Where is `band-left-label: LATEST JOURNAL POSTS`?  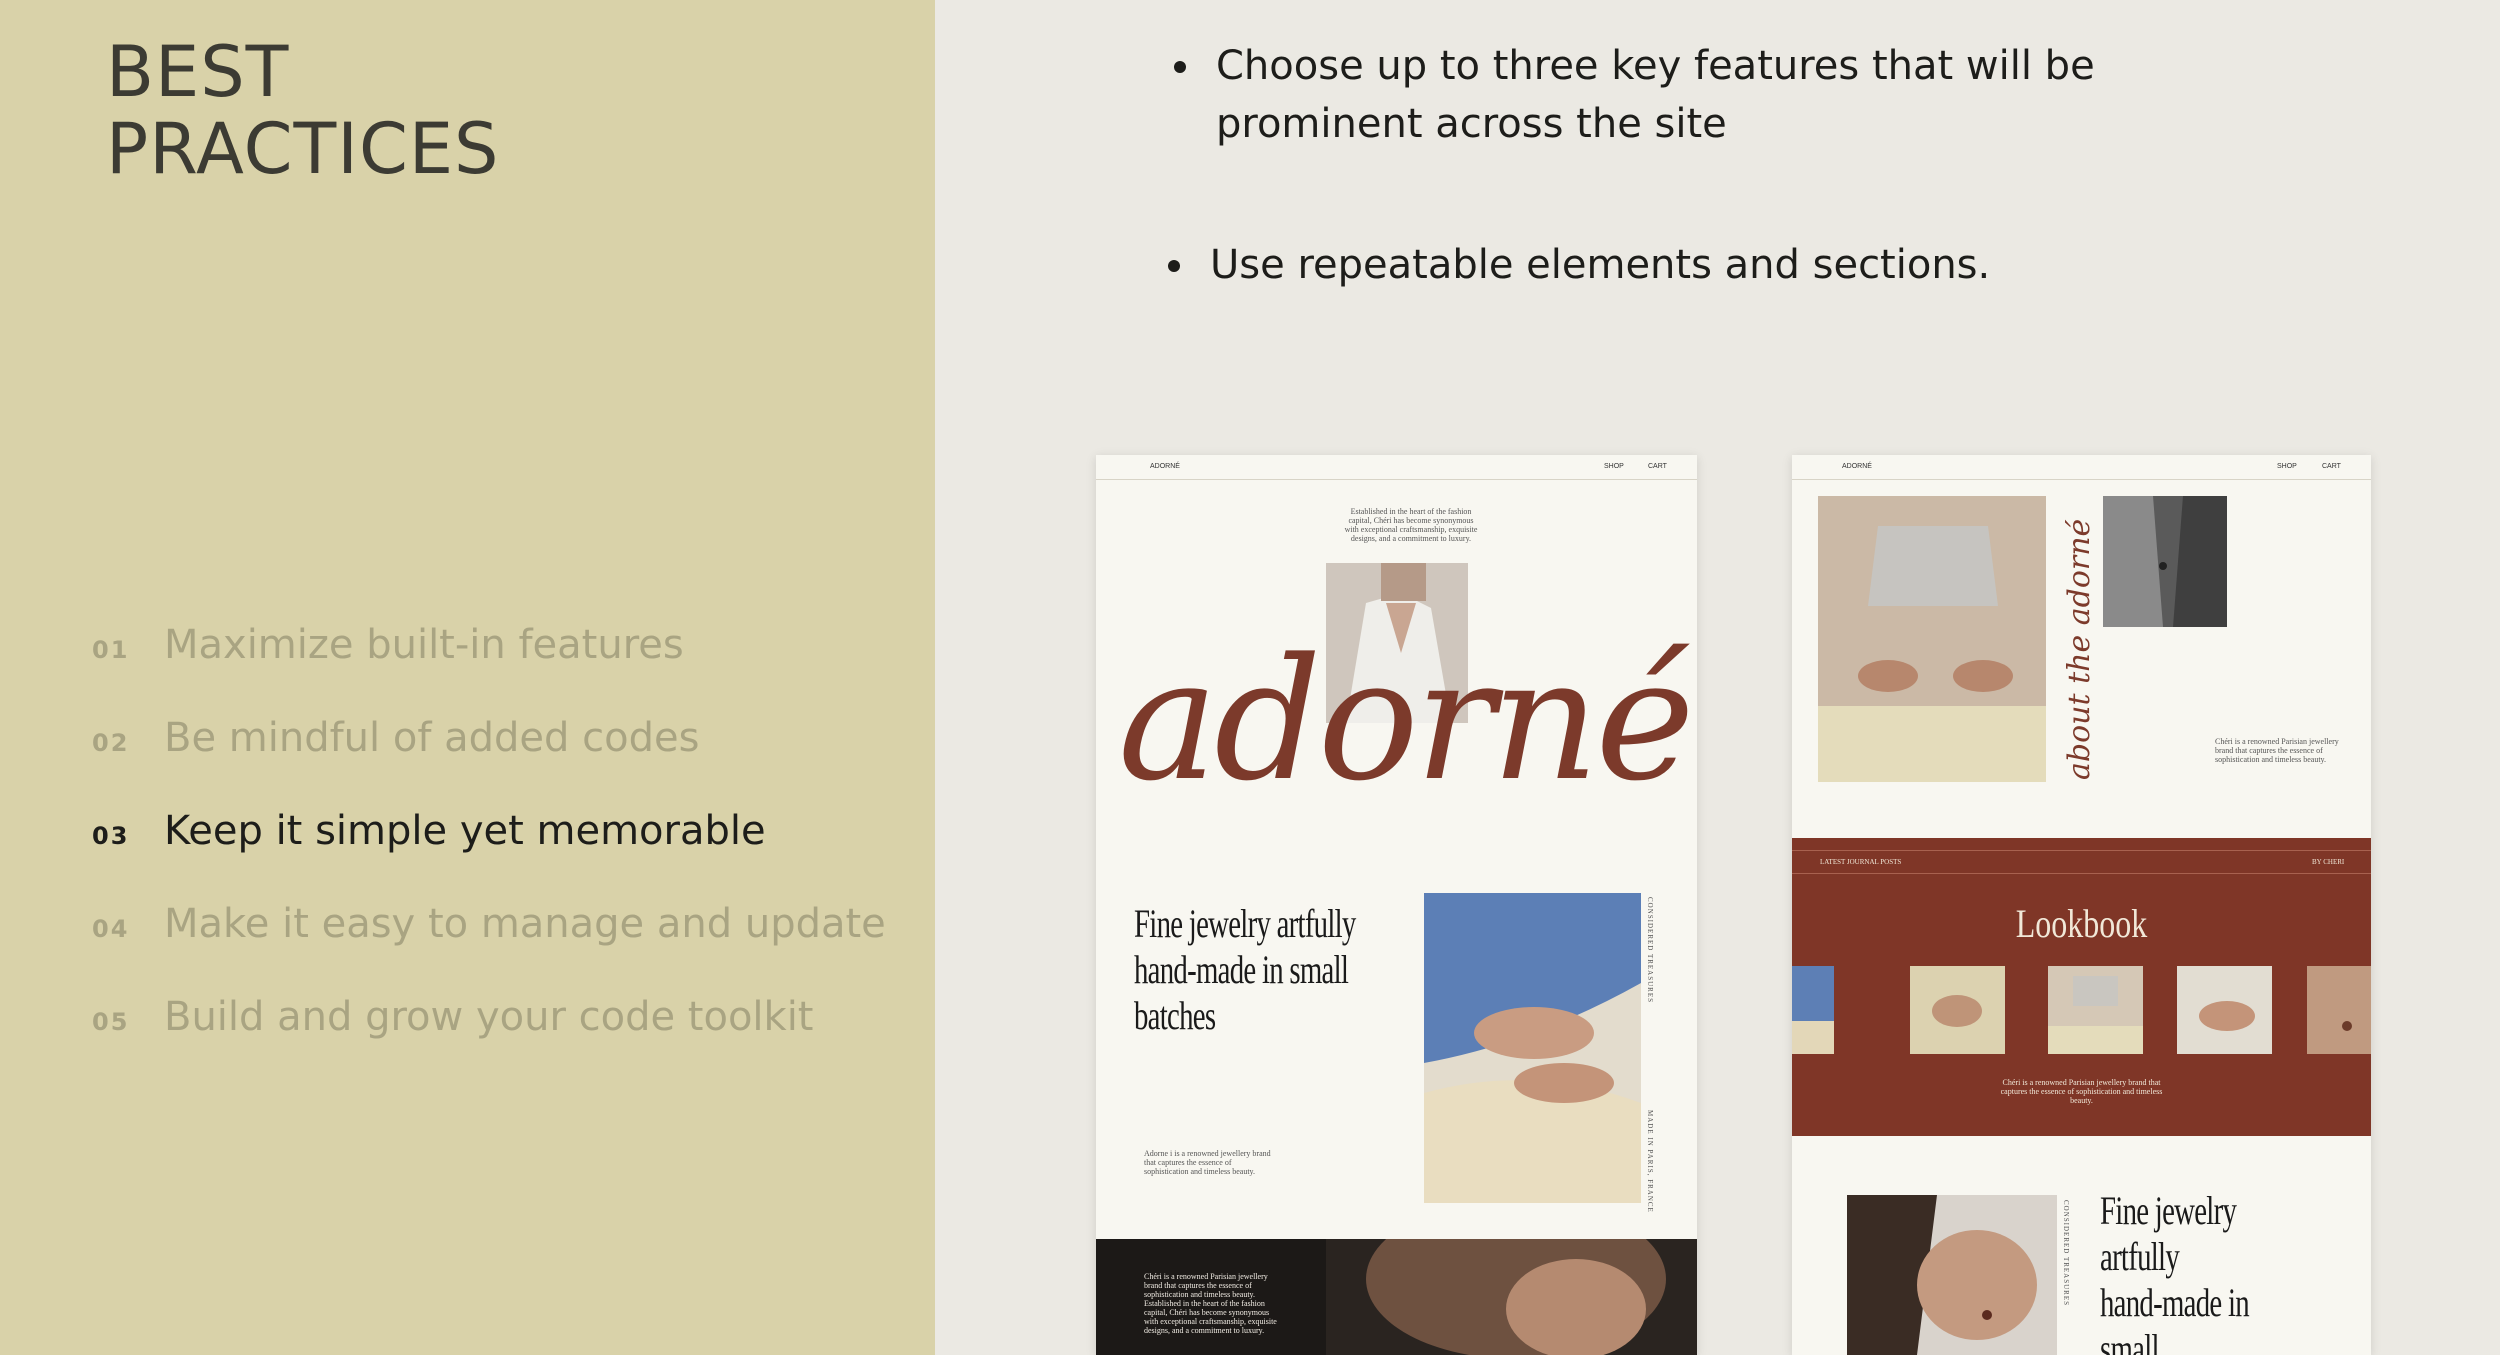 band-left-label: LATEST JOURNAL POSTS is located at coordinates (1861, 862).